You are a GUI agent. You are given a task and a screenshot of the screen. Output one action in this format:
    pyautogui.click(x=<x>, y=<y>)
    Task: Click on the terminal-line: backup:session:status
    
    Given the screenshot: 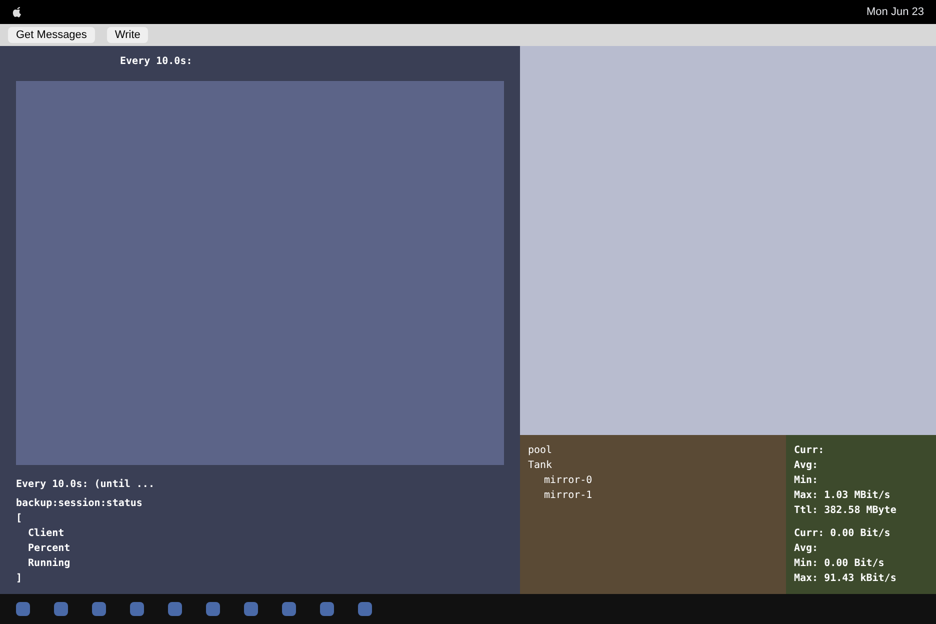 What is the action you would take?
    pyautogui.click(x=80, y=503)
    